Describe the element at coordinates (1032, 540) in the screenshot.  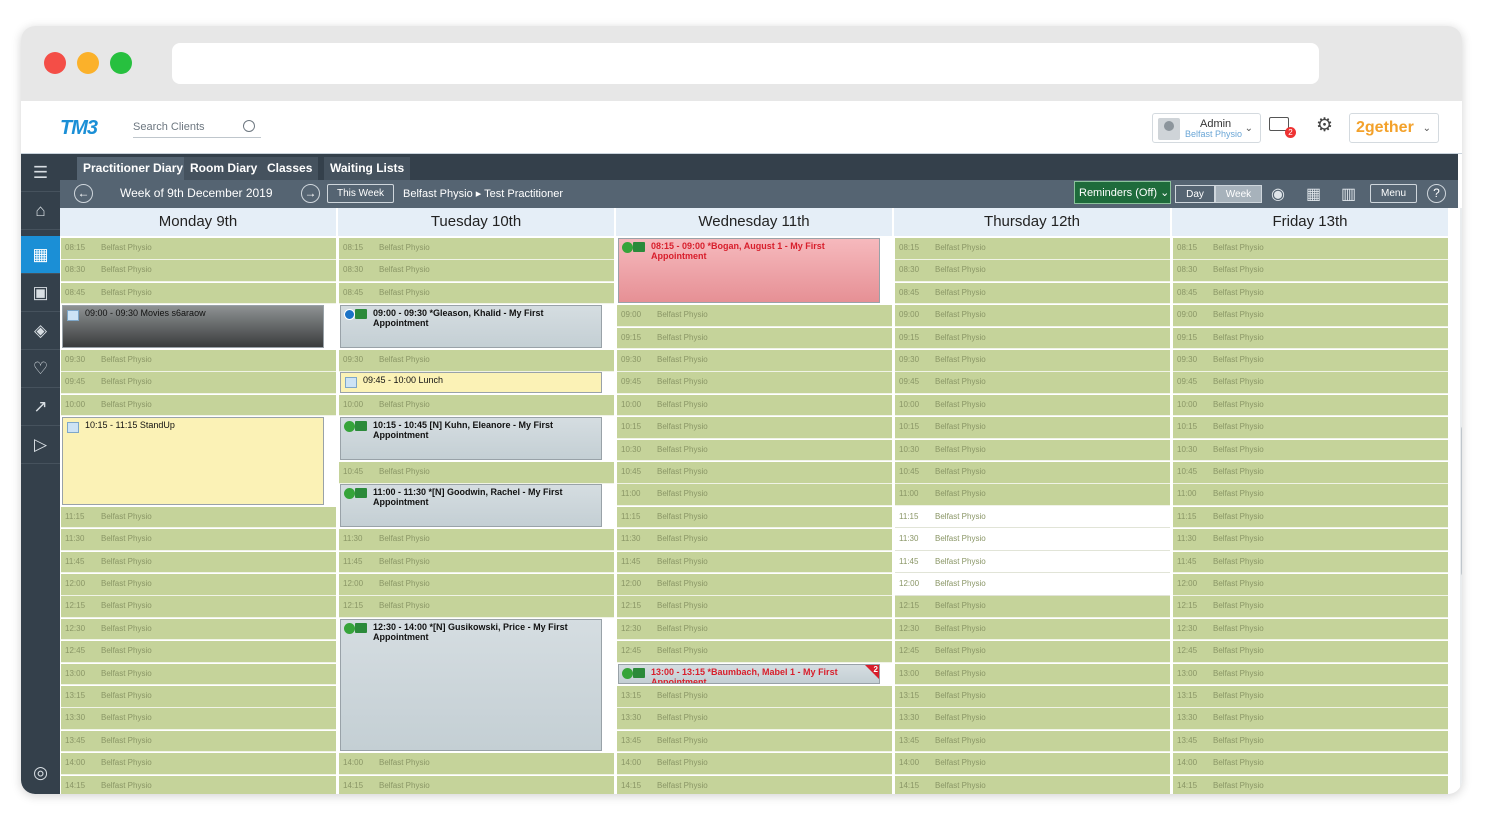
I see `time-slot: 11:30 Belfast Physio` at that location.